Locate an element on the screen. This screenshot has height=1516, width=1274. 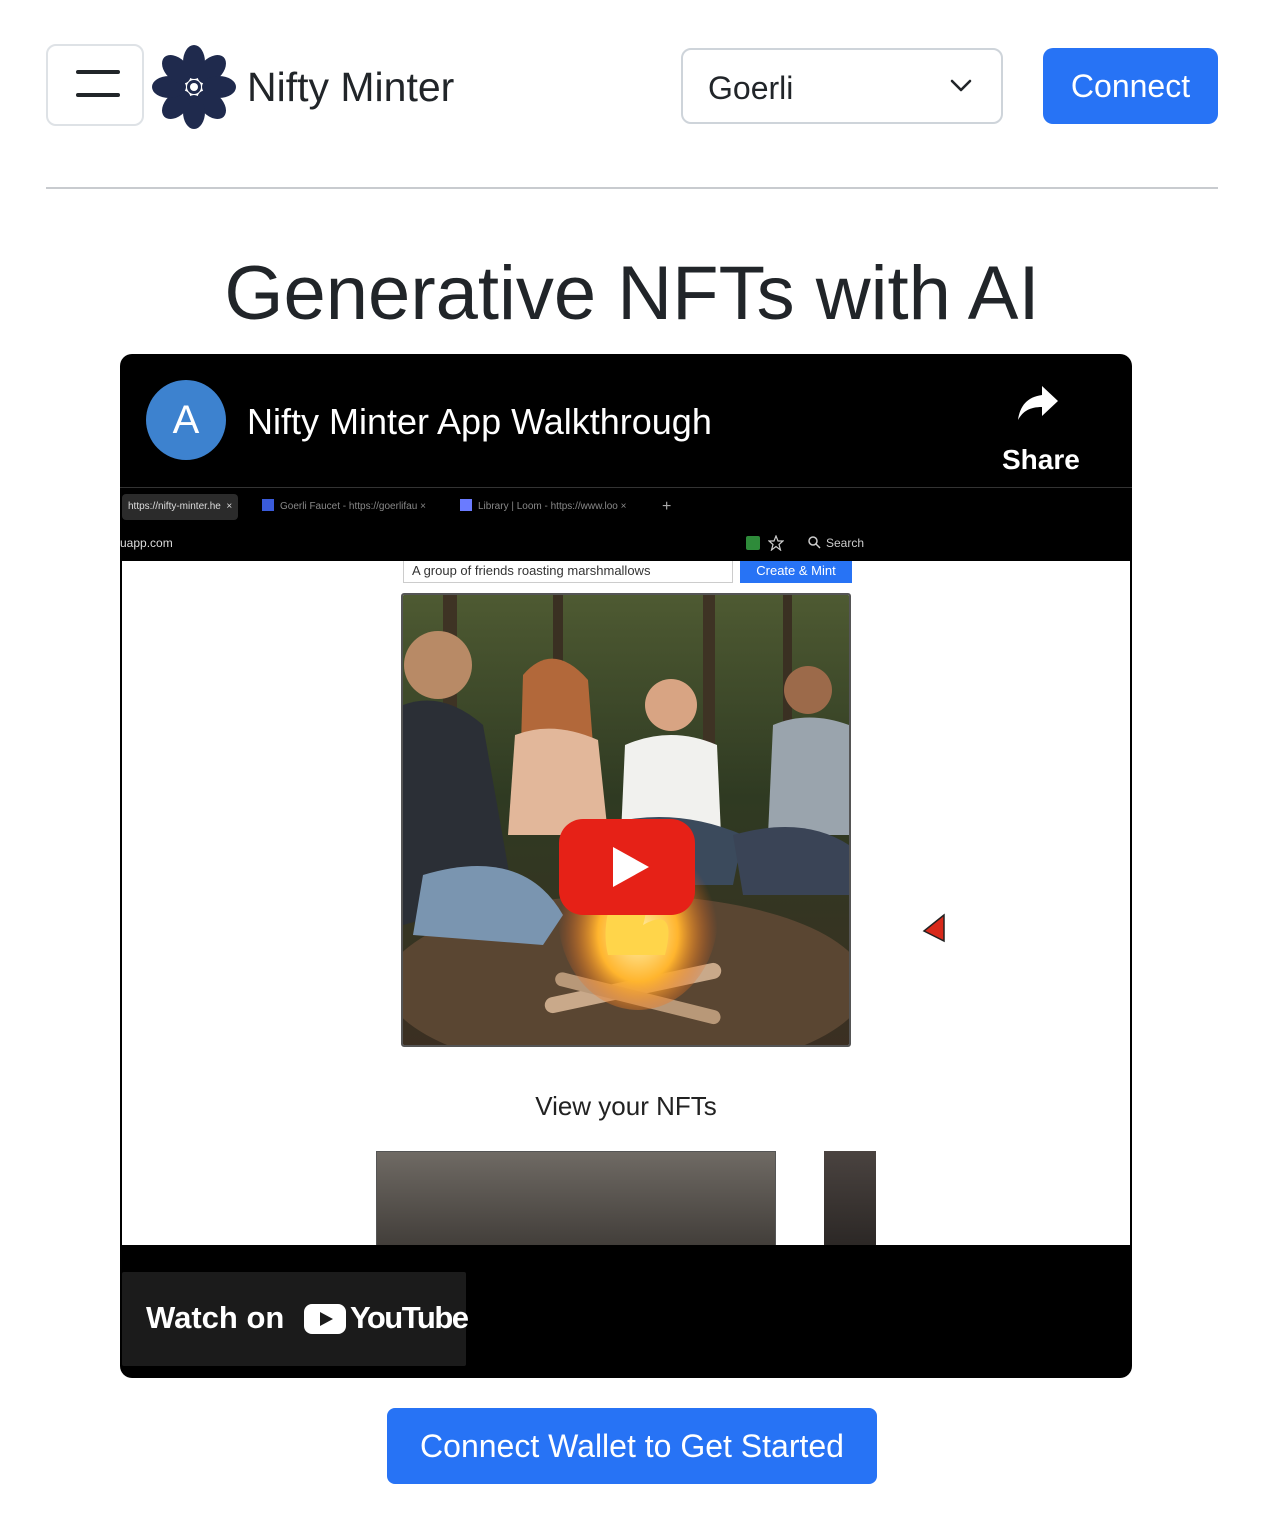
menu-toggle-button is located at coordinates (95, 85).